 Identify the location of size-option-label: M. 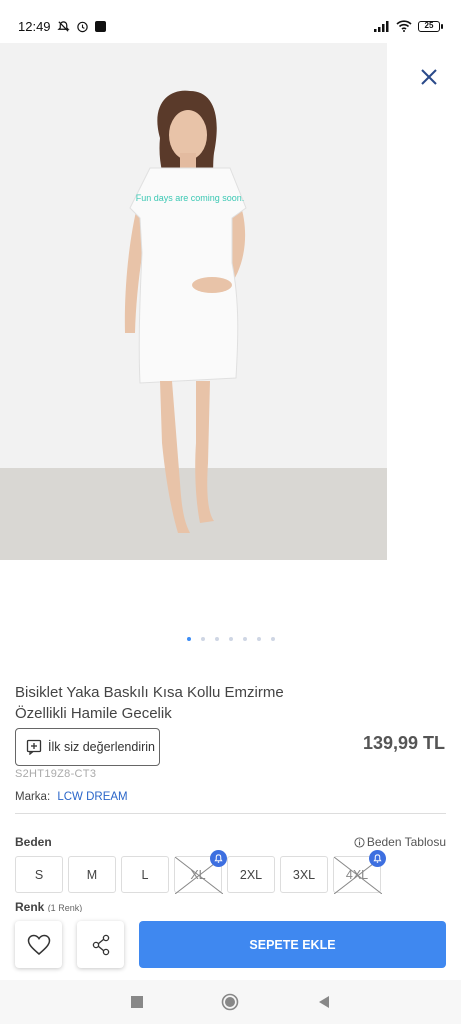
(92, 874).